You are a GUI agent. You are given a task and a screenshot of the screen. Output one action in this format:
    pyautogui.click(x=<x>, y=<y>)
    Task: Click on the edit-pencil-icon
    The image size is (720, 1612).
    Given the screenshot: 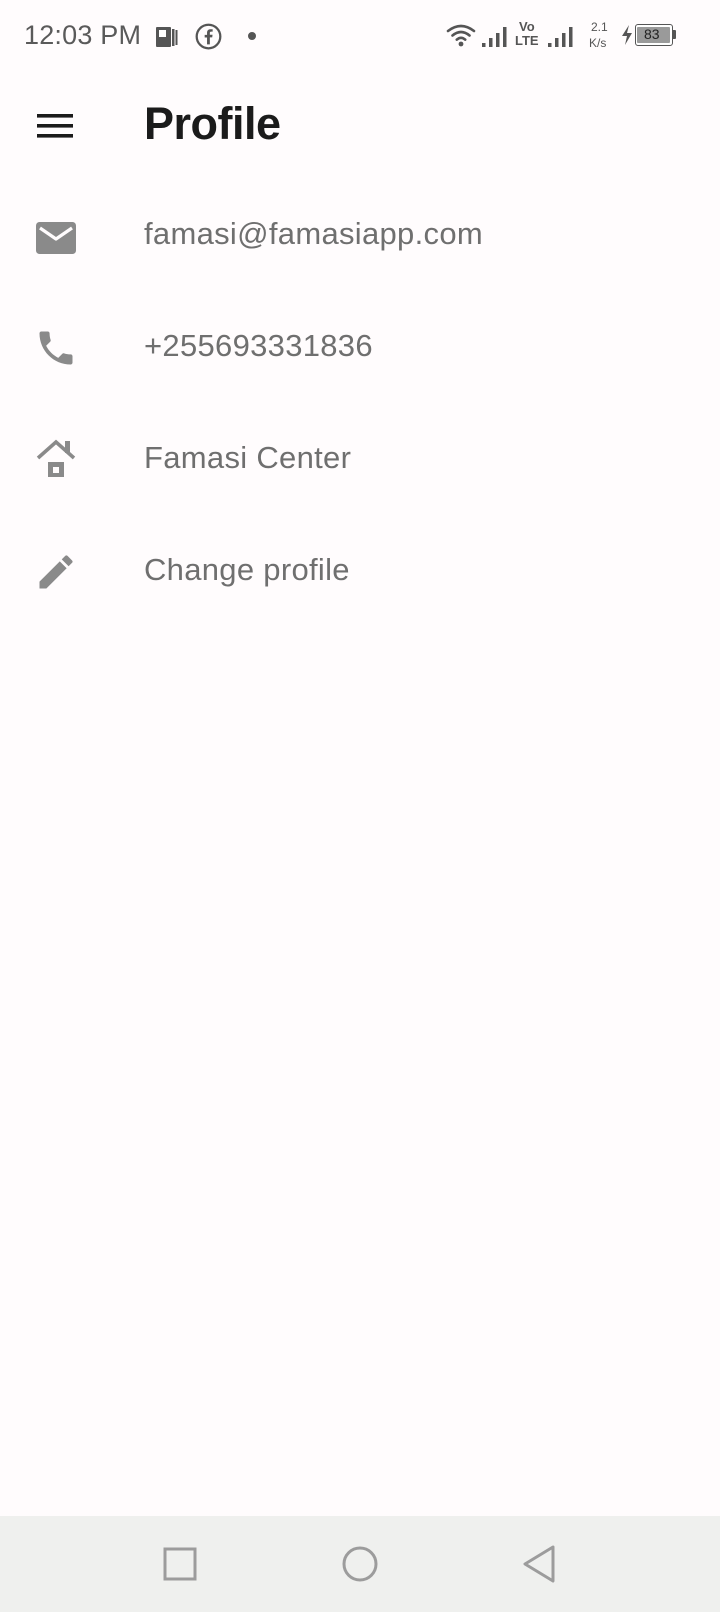 What is the action you would take?
    pyautogui.click(x=56, y=572)
    